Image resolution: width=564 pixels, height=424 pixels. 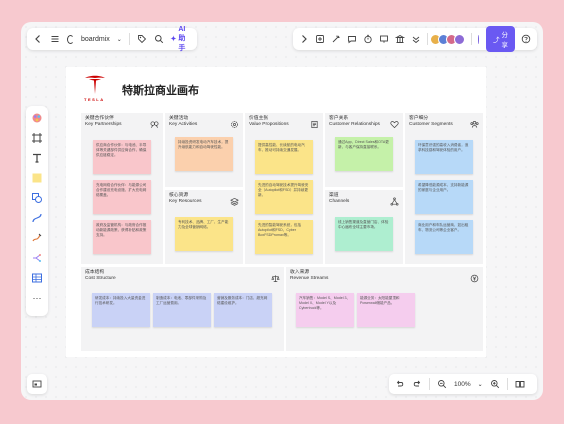 What do you see at coordinates (204, 154) in the screenshot?
I see `sticky-note: 持续投资研发电动汽车技术，提升续航能力和自动驾驶性能。` at bounding box center [204, 154].